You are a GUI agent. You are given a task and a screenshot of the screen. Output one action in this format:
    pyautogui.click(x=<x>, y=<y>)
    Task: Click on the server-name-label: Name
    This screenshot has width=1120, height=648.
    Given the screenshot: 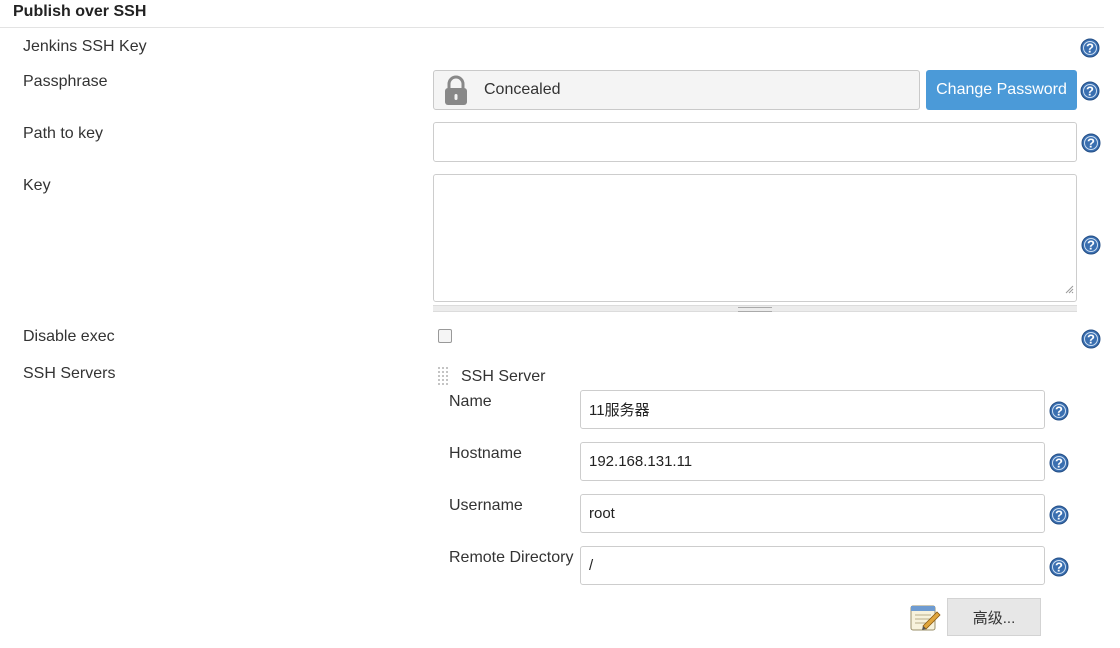 What is the action you would take?
    pyautogui.click(x=470, y=401)
    